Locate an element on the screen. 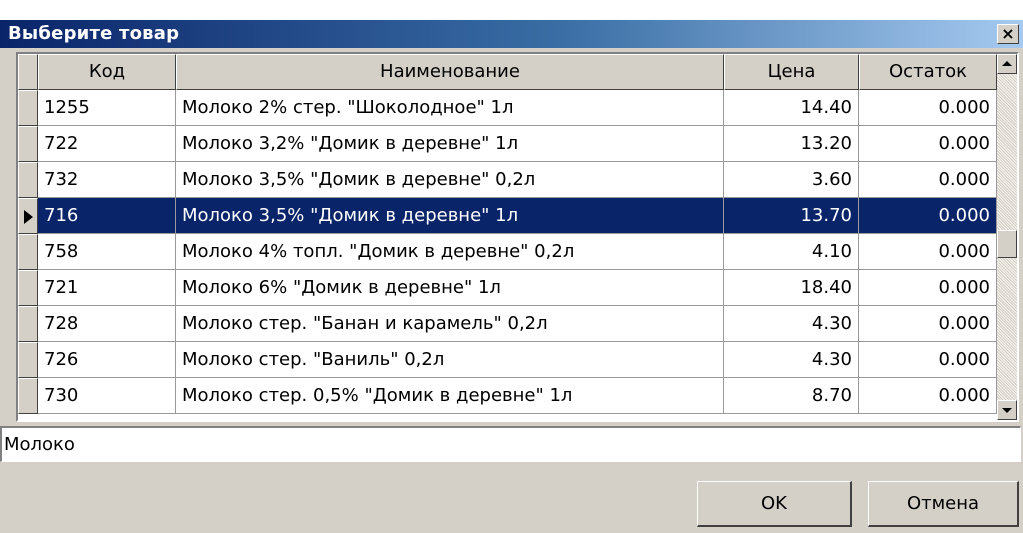 This screenshot has width=1023, height=533. cell-price: 8.70 is located at coordinates (791, 396).